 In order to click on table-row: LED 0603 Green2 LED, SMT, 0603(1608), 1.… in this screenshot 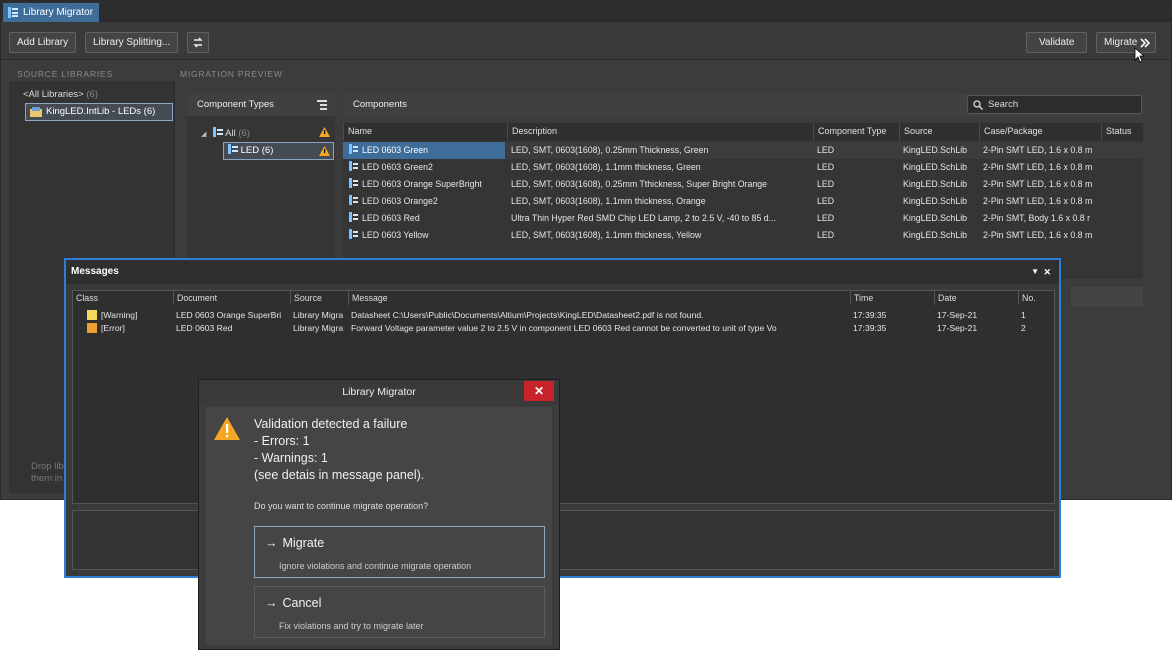, I will do `click(743, 167)`.